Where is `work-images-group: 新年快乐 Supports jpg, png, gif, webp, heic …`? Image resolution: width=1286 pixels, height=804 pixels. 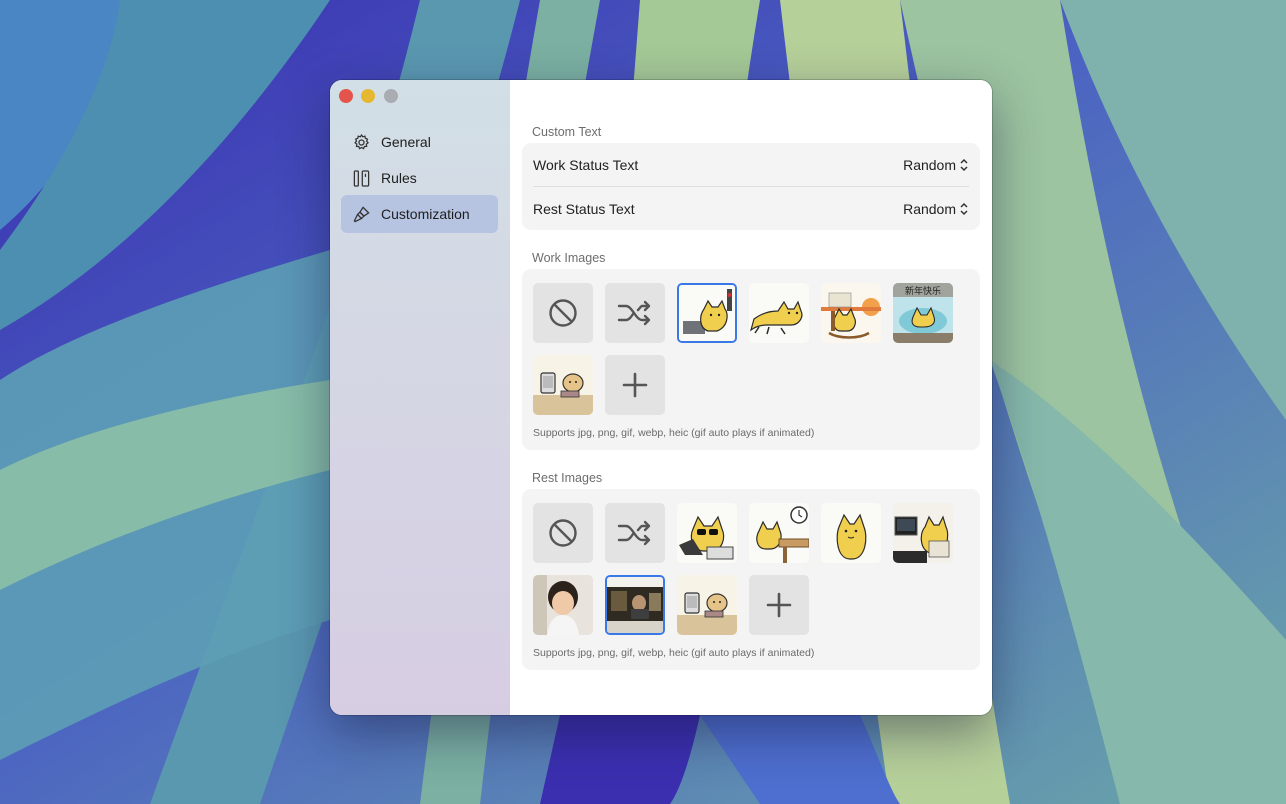
work-images-group: 新年快乐 Supports jpg, png, gif, webp, heic … is located at coordinates (751, 359).